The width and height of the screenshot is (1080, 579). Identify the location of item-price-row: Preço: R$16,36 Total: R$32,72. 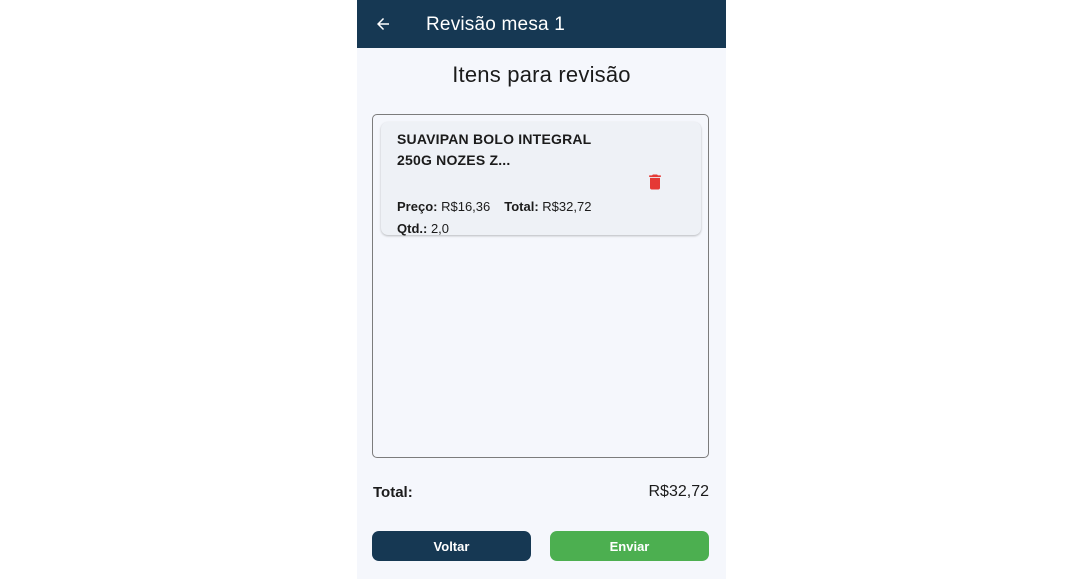
(494, 206).